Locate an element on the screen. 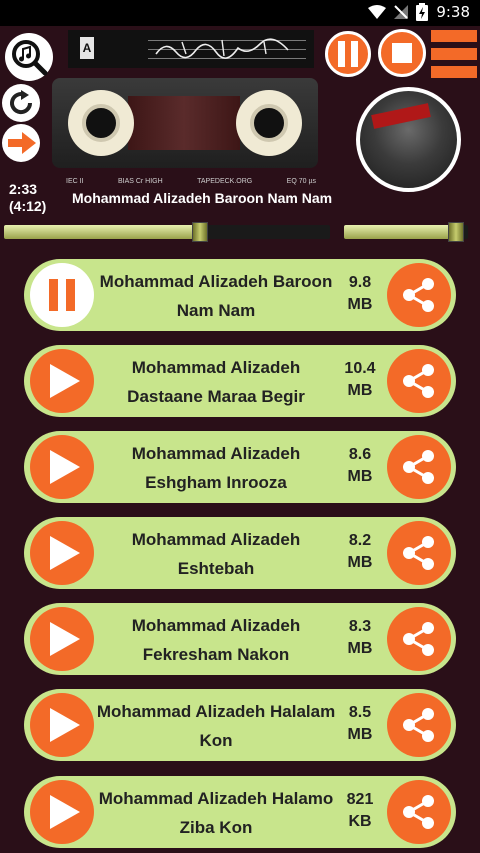  stop-button is located at coordinates (402, 53).